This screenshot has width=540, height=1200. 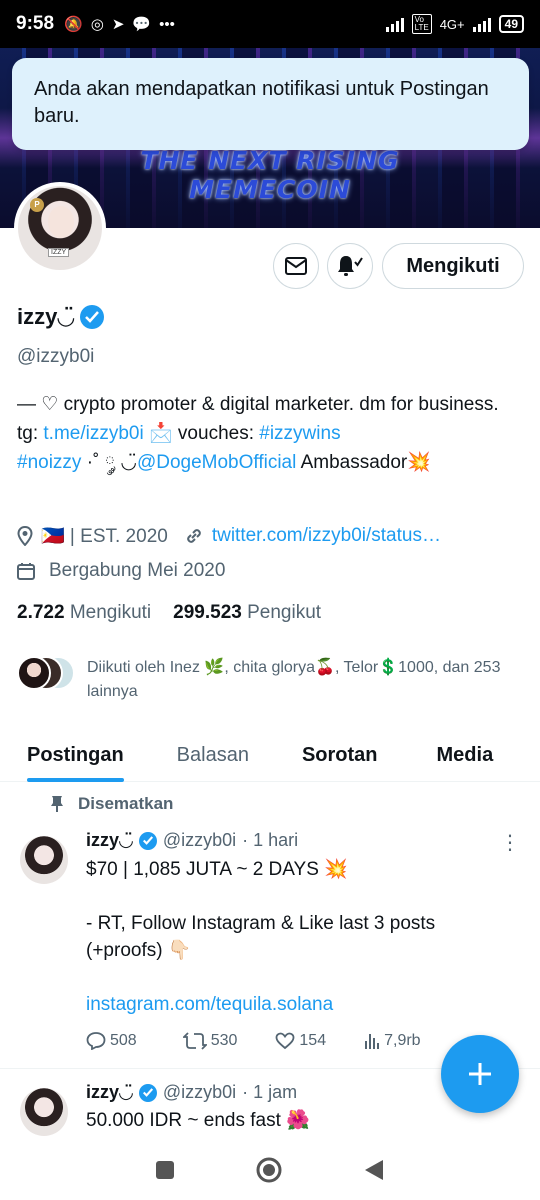 I want to click on following-count: 2.722, so click(x=41, y=612).